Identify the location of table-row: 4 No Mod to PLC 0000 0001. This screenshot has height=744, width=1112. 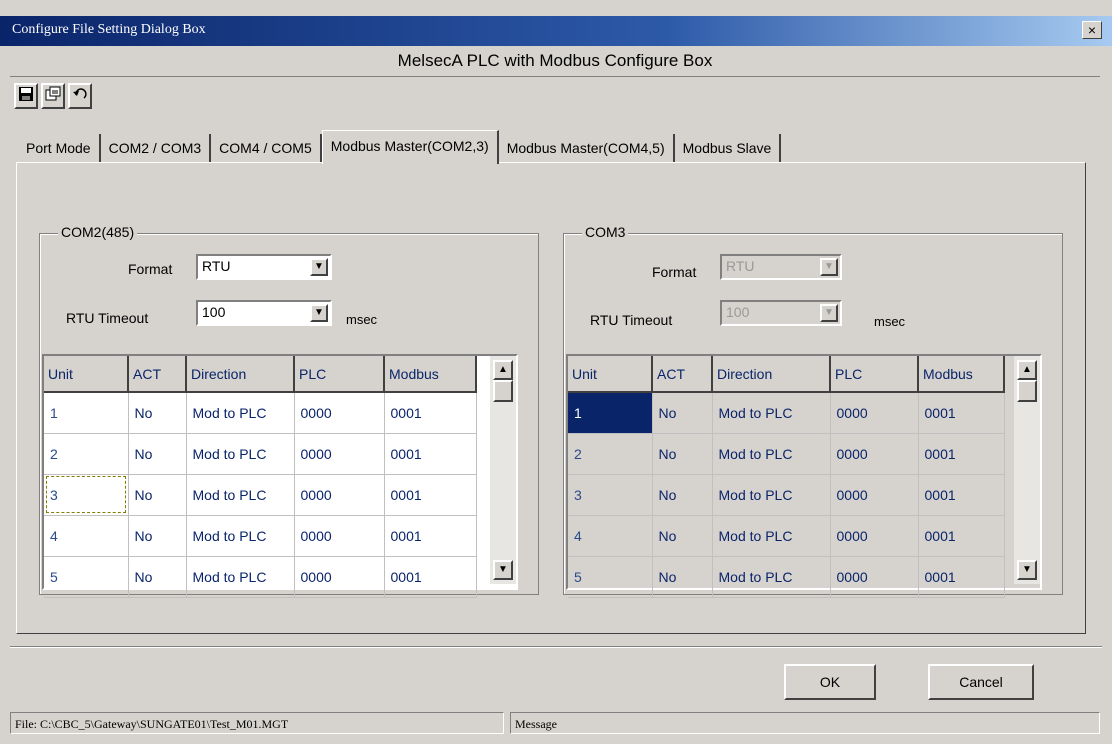
(786, 536).